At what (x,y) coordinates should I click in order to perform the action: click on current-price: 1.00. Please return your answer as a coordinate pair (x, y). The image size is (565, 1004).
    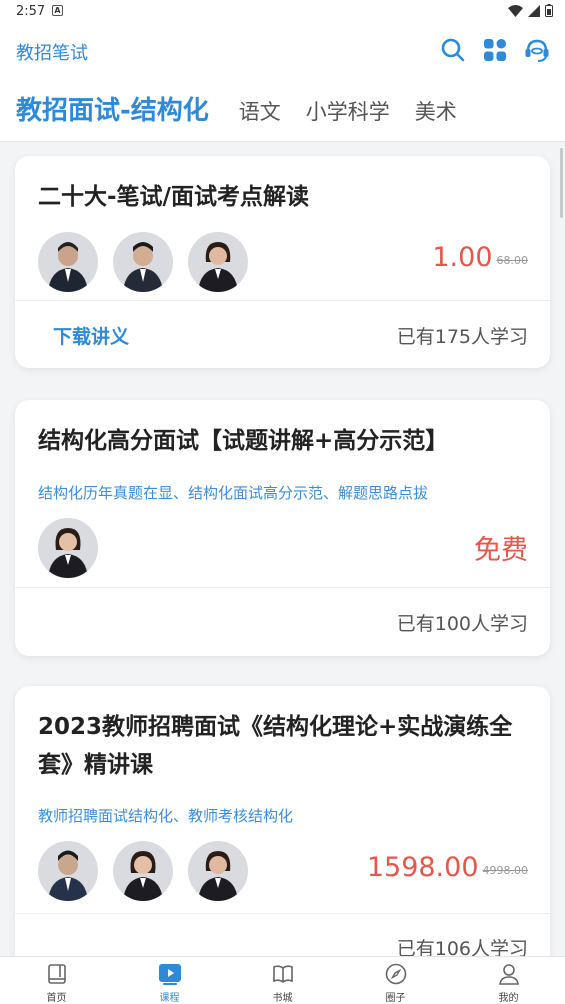
    Looking at the image, I should click on (462, 257).